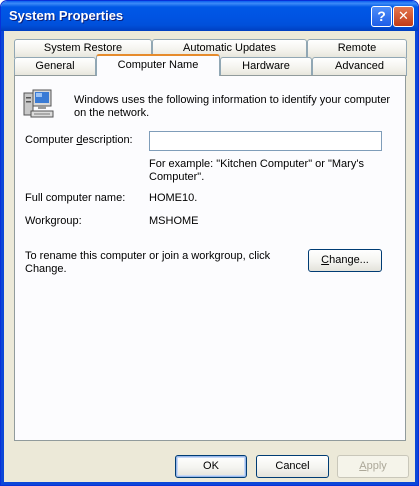 This screenshot has height=486, width=419. I want to click on button-label: OK, so click(211, 466).